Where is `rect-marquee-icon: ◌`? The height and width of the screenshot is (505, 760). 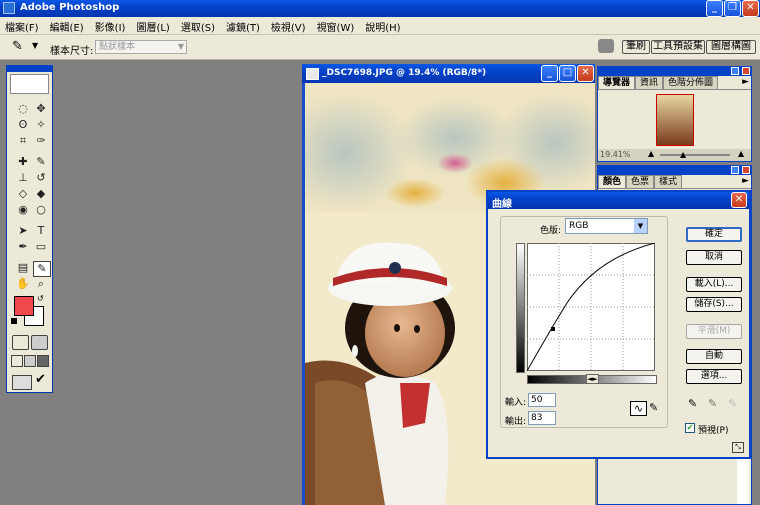
rect-marquee-icon: ◌ is located at coordinates (23, 109).